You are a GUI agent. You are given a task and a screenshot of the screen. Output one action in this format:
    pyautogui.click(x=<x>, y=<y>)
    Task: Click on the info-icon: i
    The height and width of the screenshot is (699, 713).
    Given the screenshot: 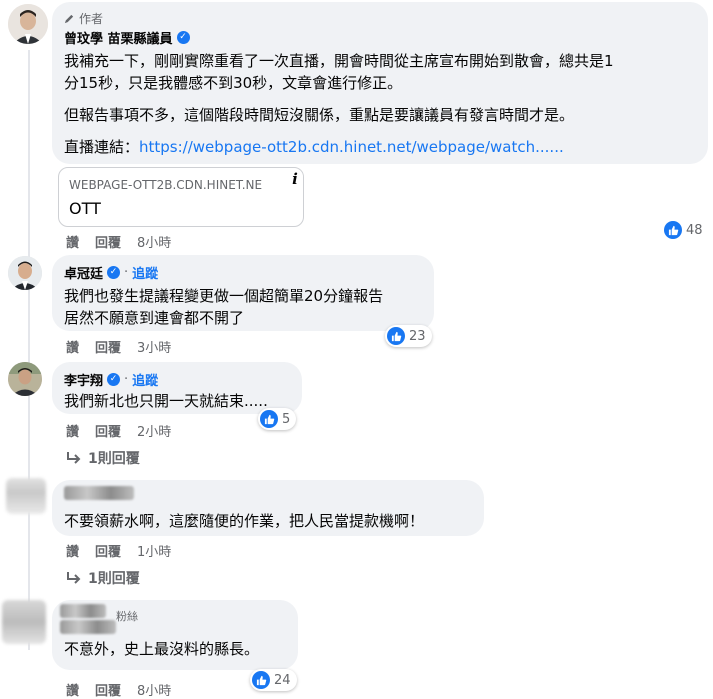 What is the action you would take?
    pyautogui.click(x=295, y=179)
    